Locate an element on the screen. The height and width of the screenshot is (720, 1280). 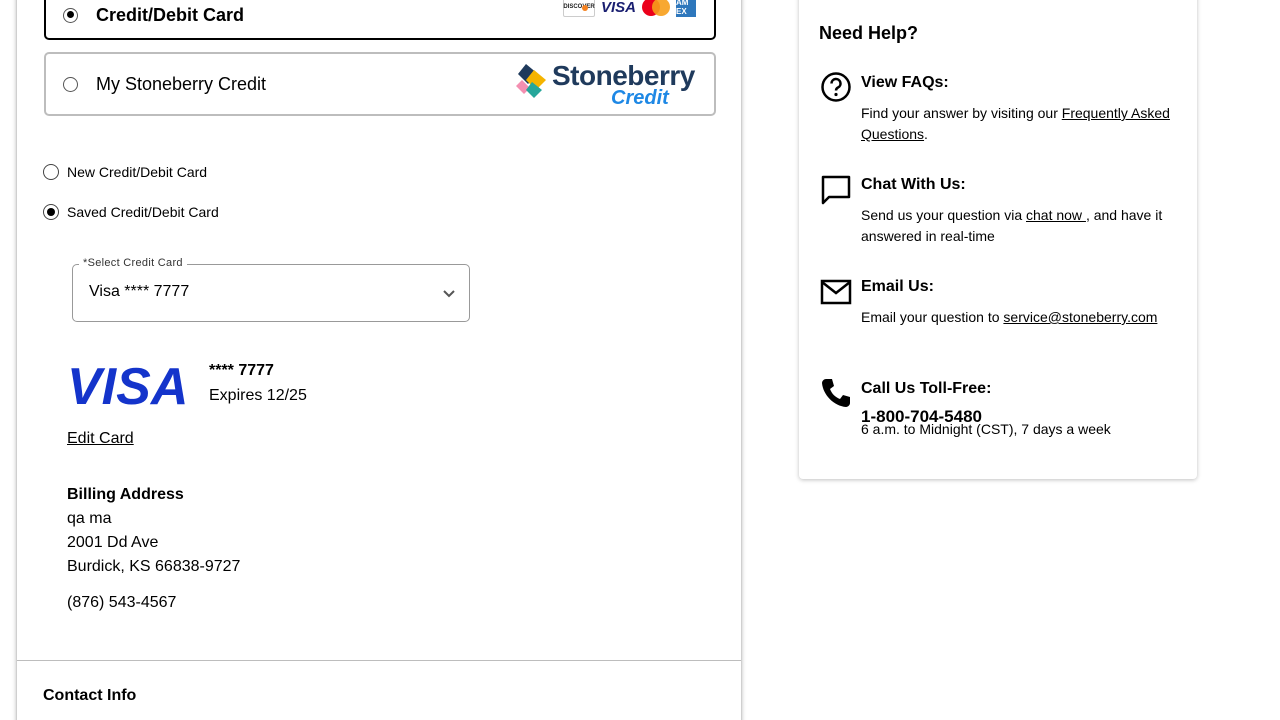
select-credit-card-value: Visa **** 7777 is located at coordinates (139, 291).